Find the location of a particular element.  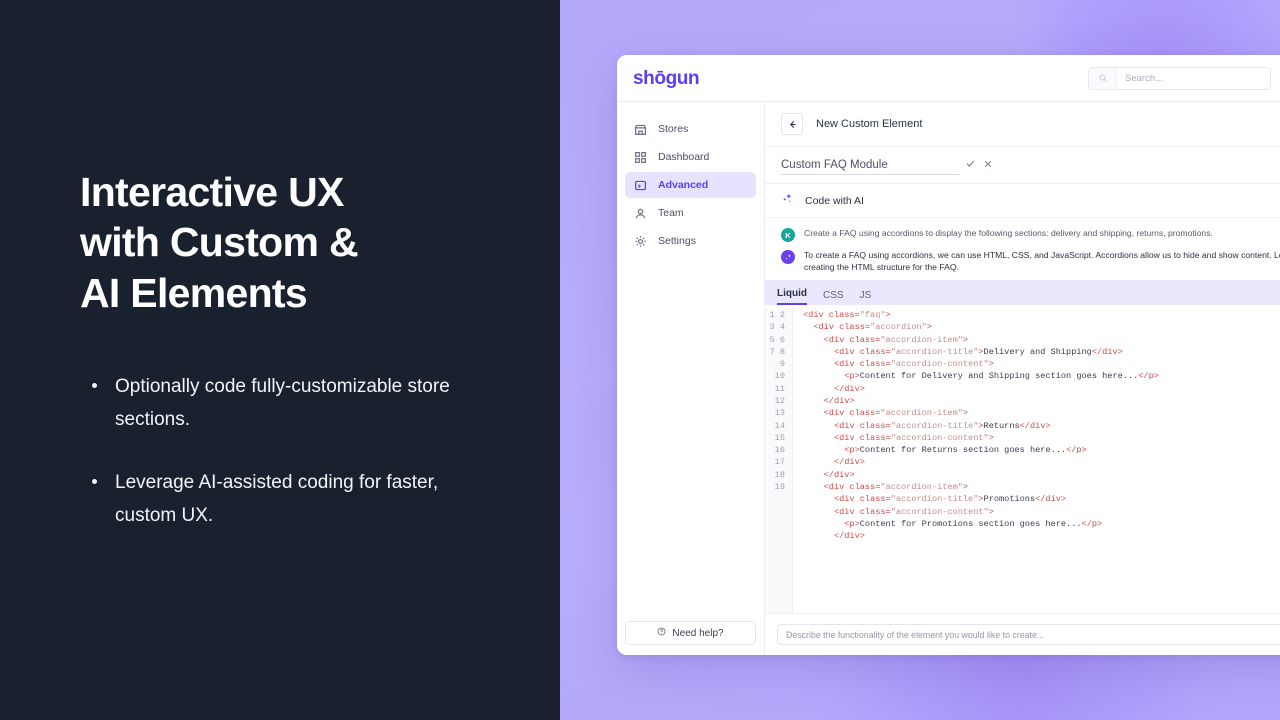

tab-js: JS is located at coordinates (866, 297).